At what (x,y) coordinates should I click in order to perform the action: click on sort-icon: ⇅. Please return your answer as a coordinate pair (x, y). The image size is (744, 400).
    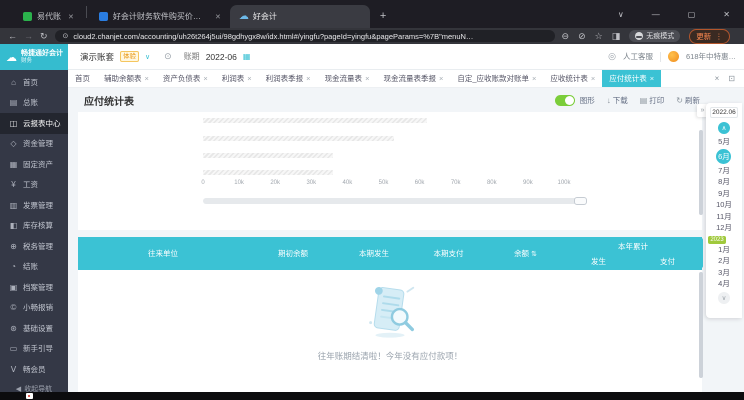
    Looking at the image, I should click on (534, 254).